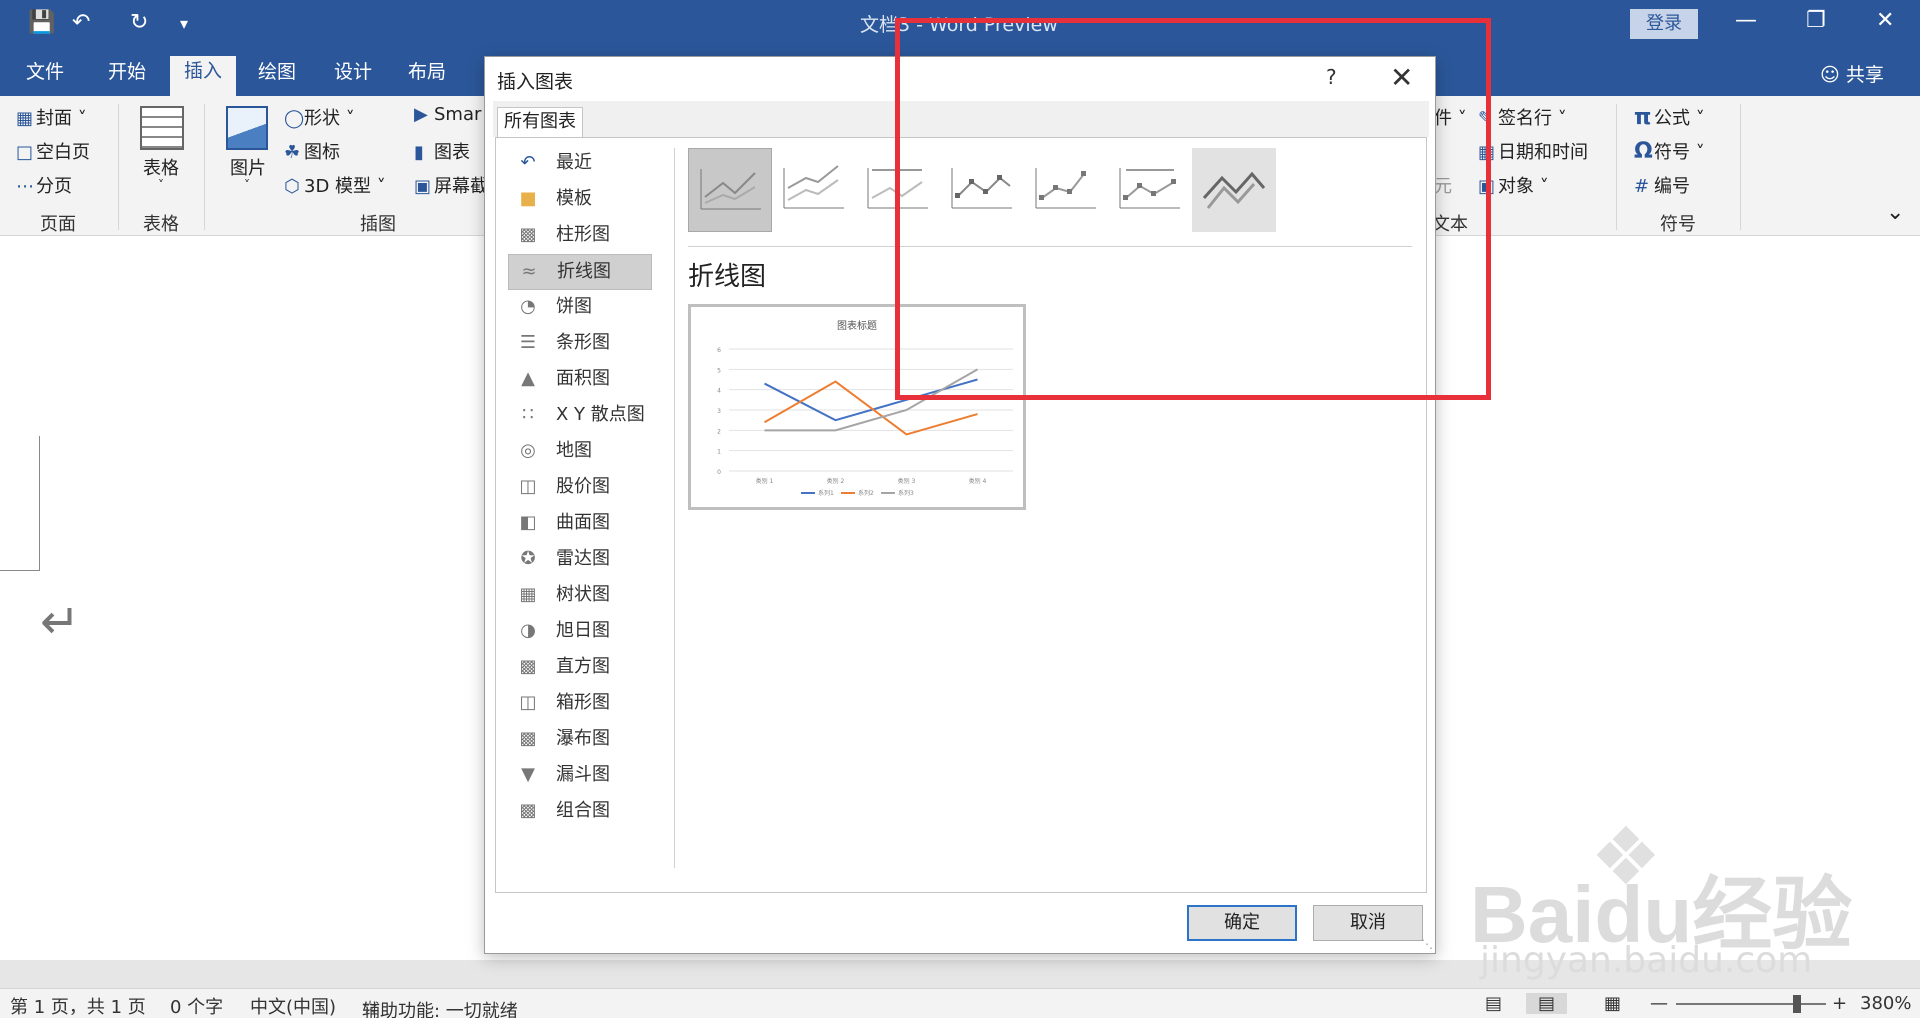  Describe the element at coordinates (580, 164) in the screenshot. I see `category-recent: ↶ 最近` at that location.